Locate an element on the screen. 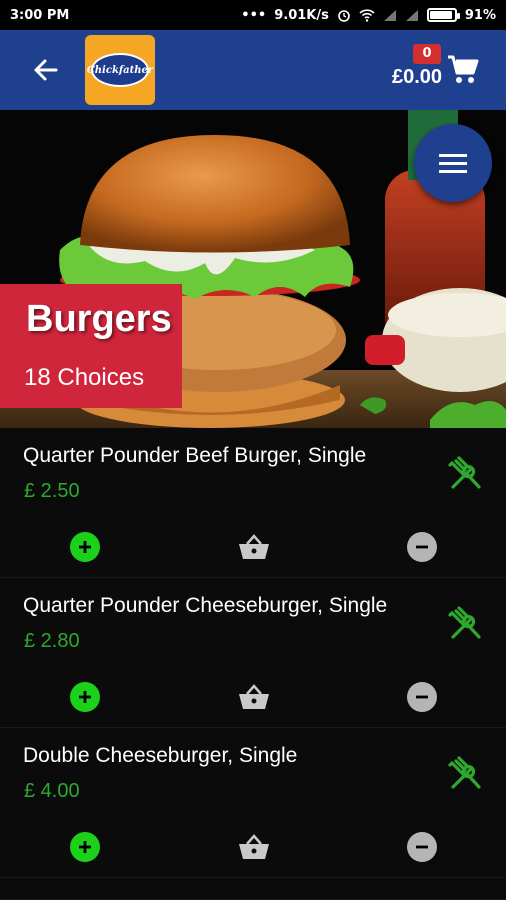 Image resolution: width=506 pixels, height=900 pixels. back-button is located at coordinates (46, 70).